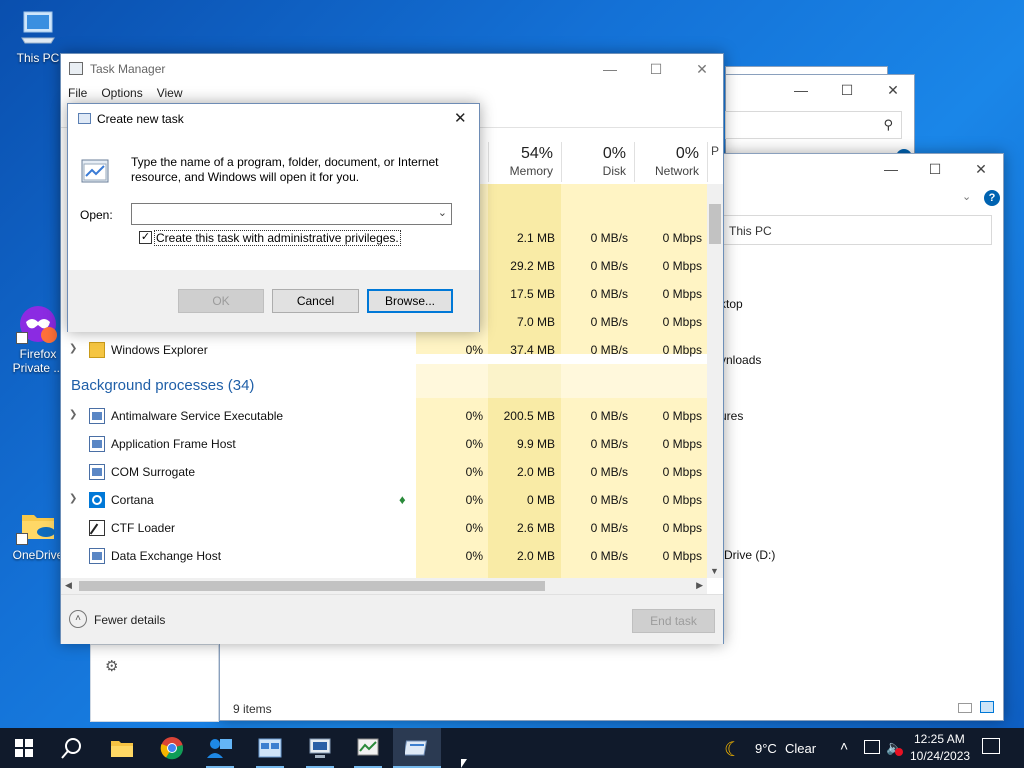 The image size is (1024, 768). I want to click on column-header-power: P, so click(715, 162).